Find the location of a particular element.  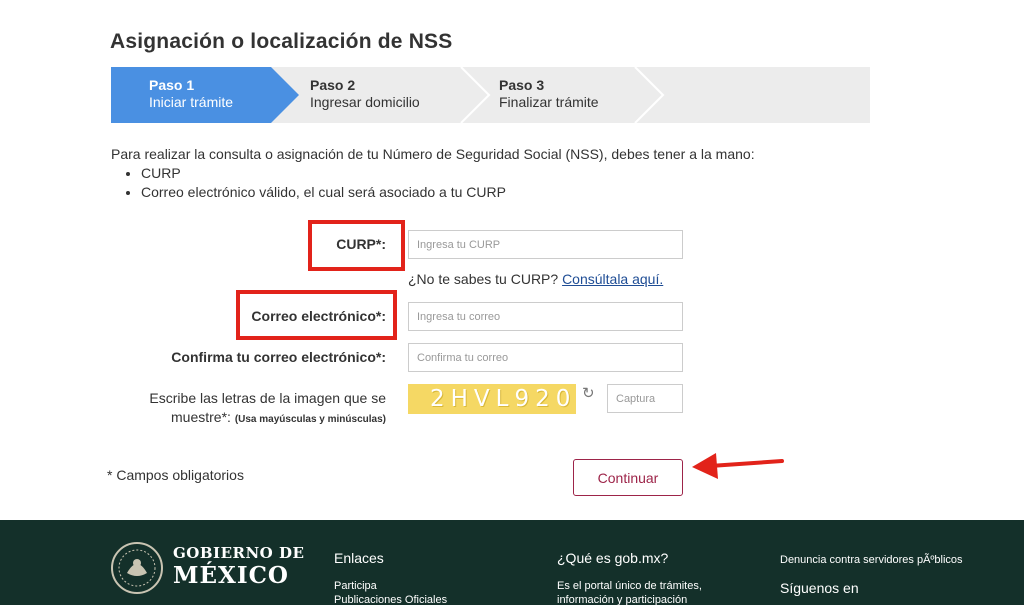

arrow-annotation-icon is located at coordinates (738, 466).